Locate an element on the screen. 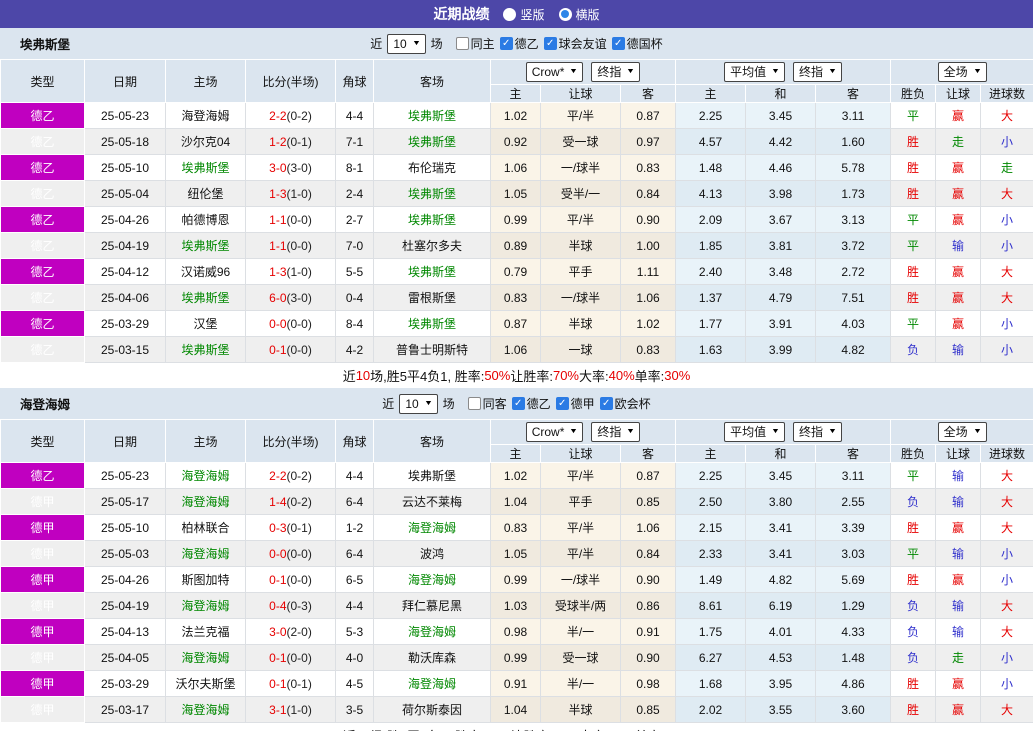 This screenshot has height=731, width=1033. filter-checkbox-3: ✓ 欧会杯 is located at coordinates (625, 403).